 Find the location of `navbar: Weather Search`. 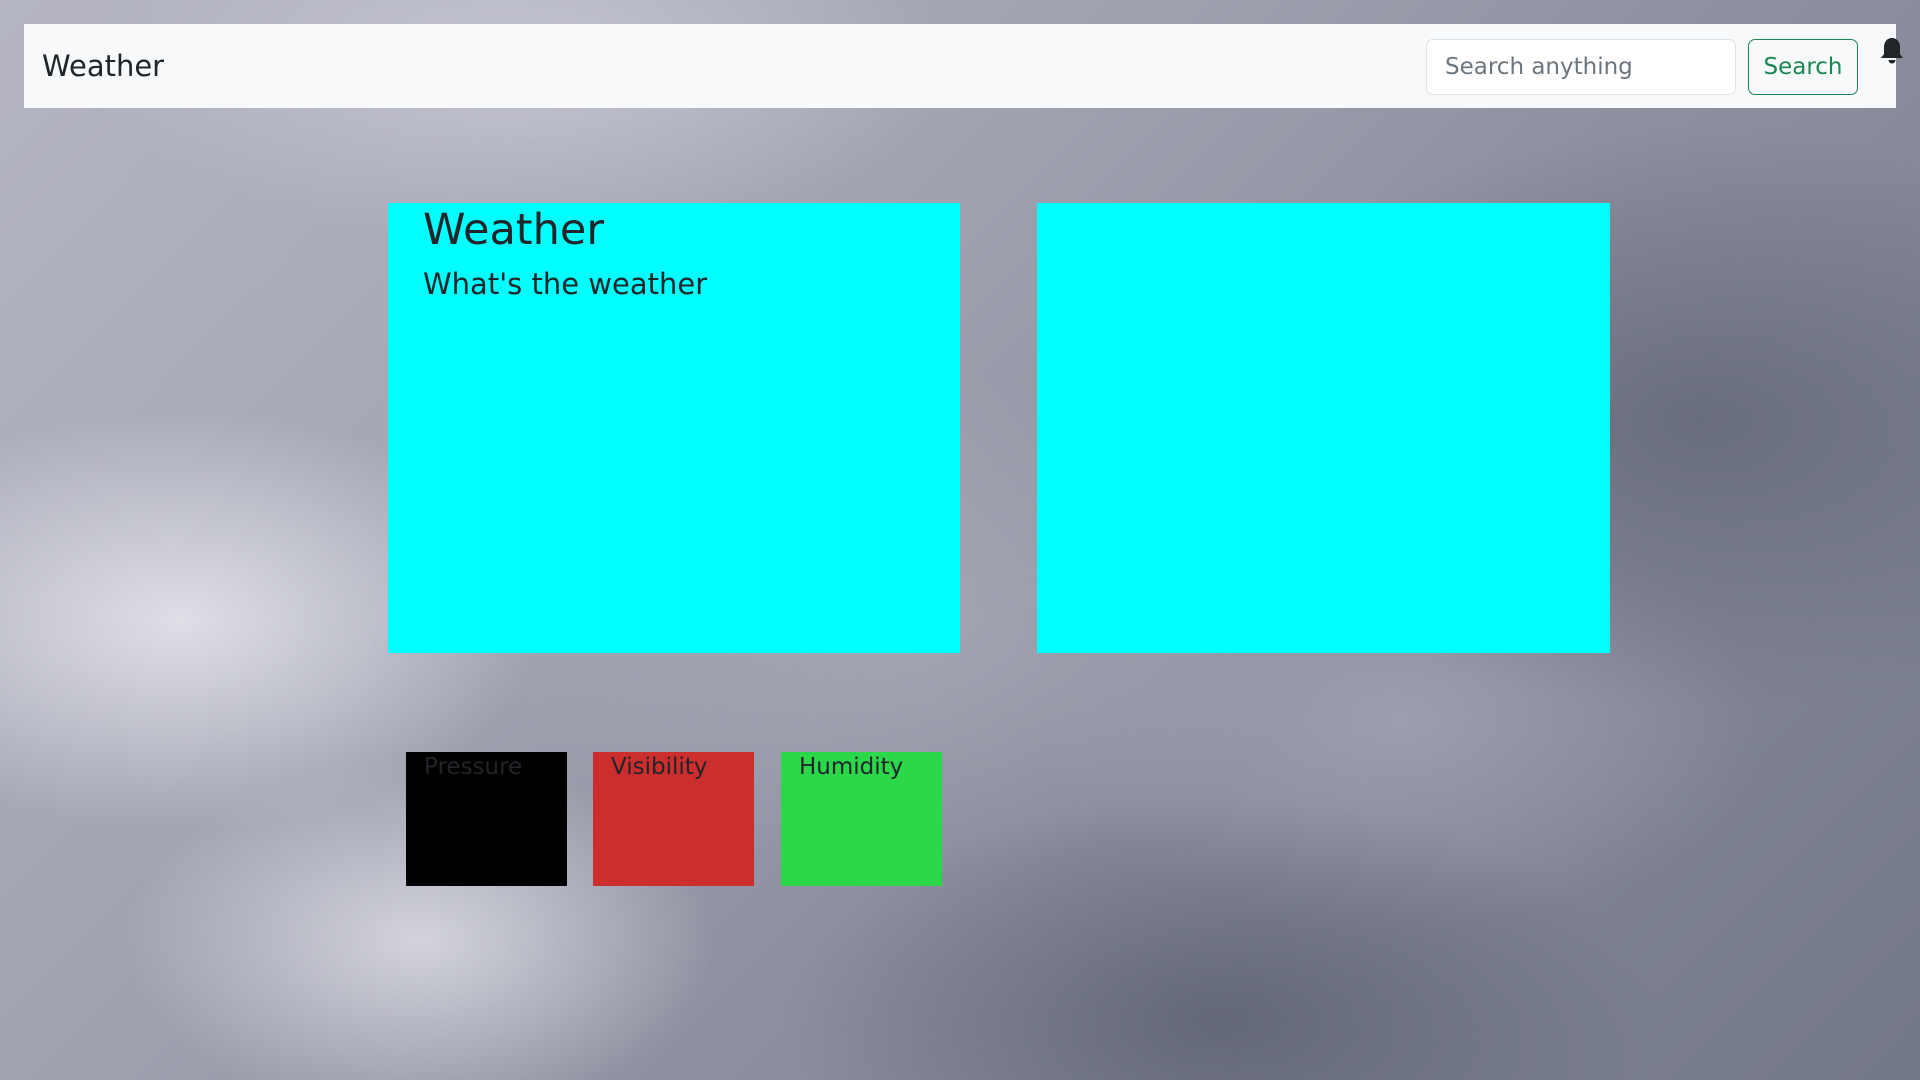

navbar: Weather Search is located at coordinates (963, 66).